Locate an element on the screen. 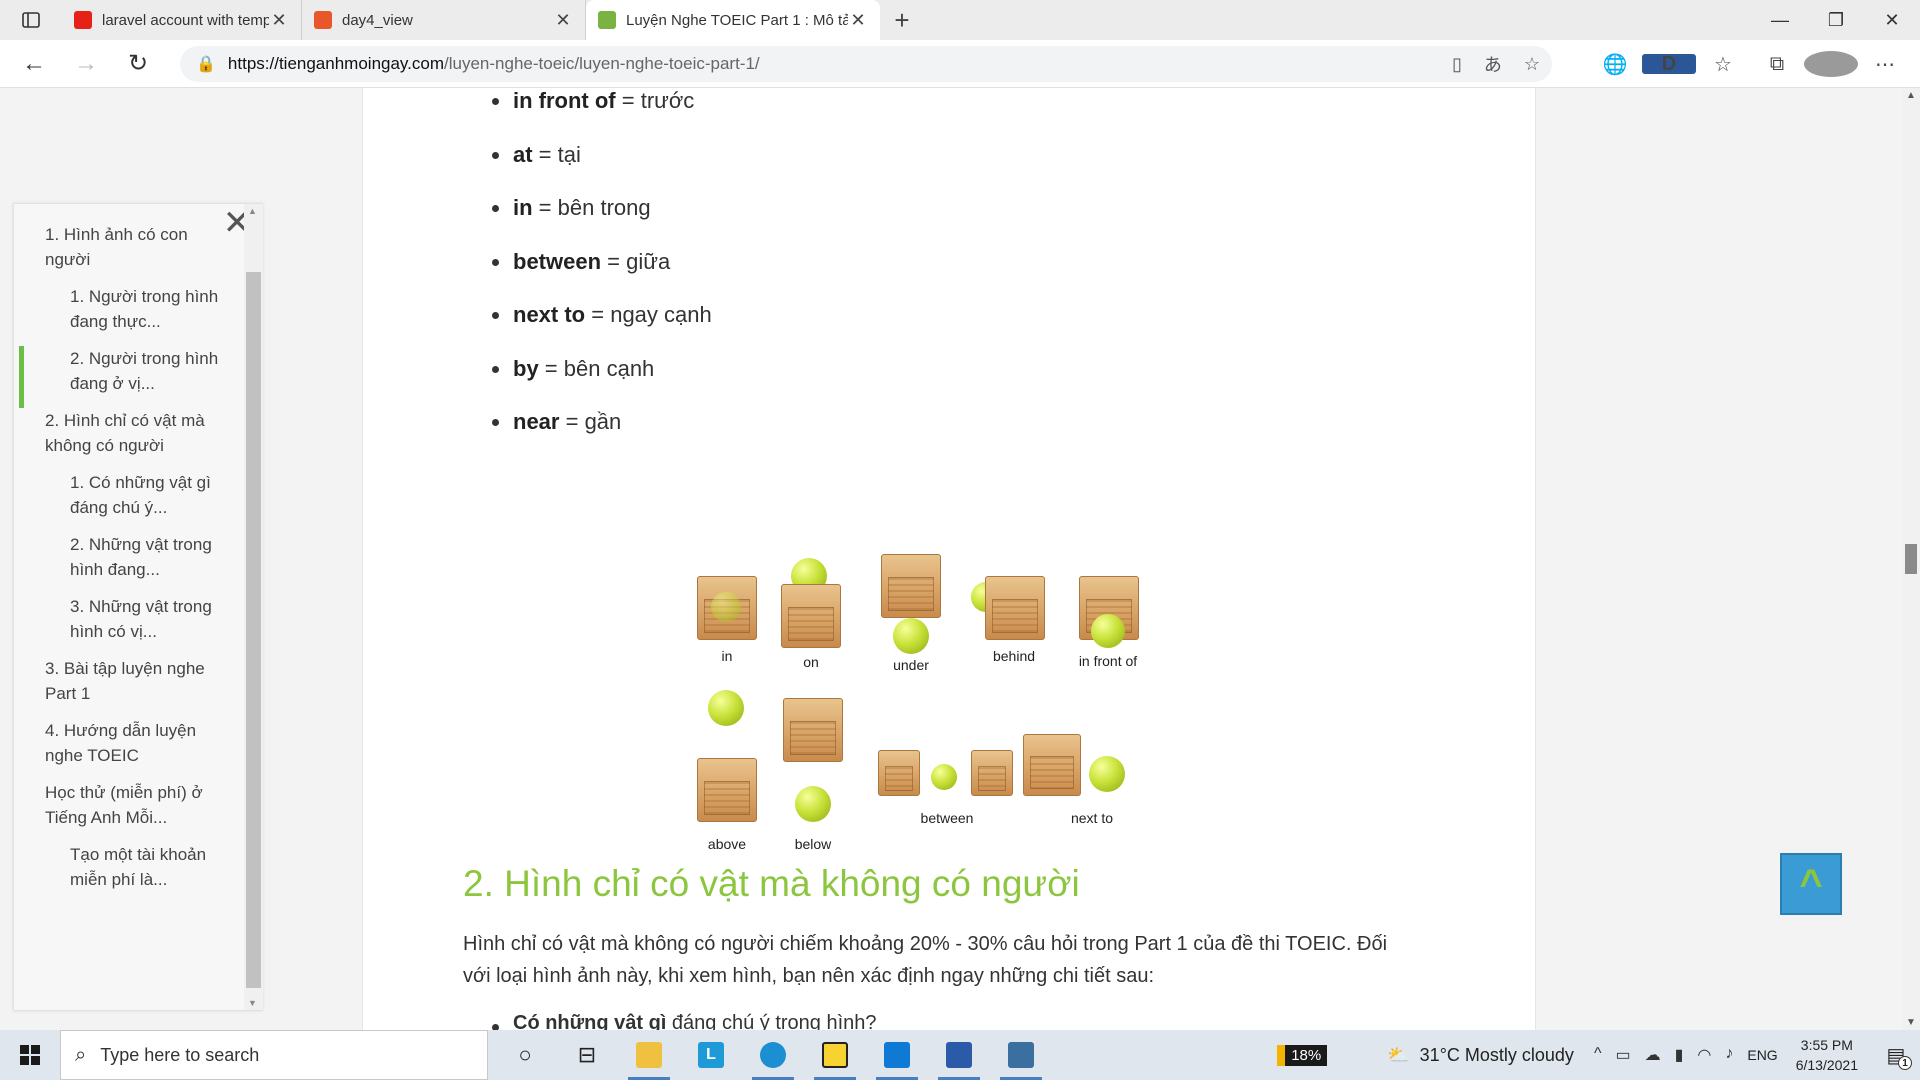 This screenshot has height=1080, width=1920. network-app-icon is located at coordinates (1021, 1055).